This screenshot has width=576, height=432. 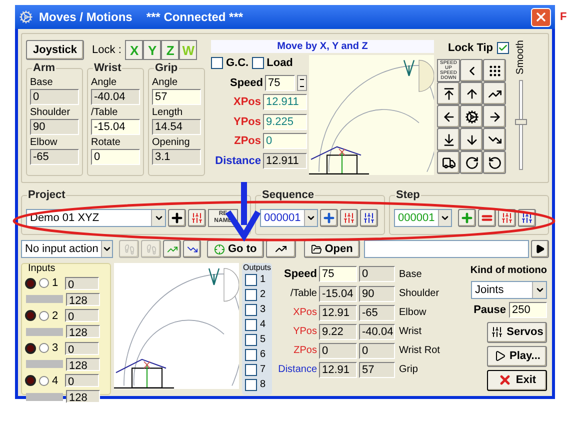 What do you see at coordinates (237, 63) in the screenshot?
I see `gc-label: G.C.` at bounding box center [237, 63].